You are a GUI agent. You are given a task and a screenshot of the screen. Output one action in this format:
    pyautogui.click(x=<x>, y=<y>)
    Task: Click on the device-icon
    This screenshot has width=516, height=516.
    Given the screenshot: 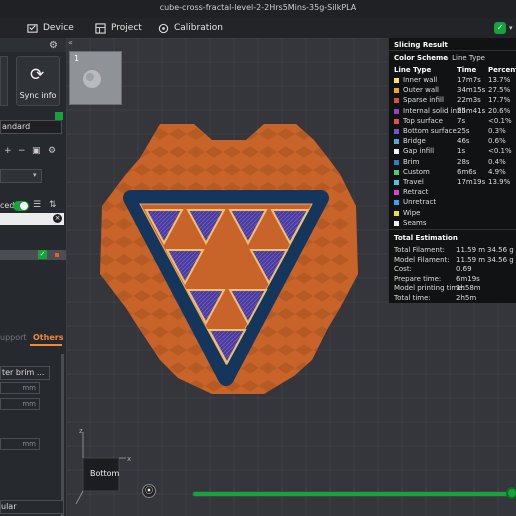 What is the action you would take?
    pyautogui.click(x=32, y=28)
    